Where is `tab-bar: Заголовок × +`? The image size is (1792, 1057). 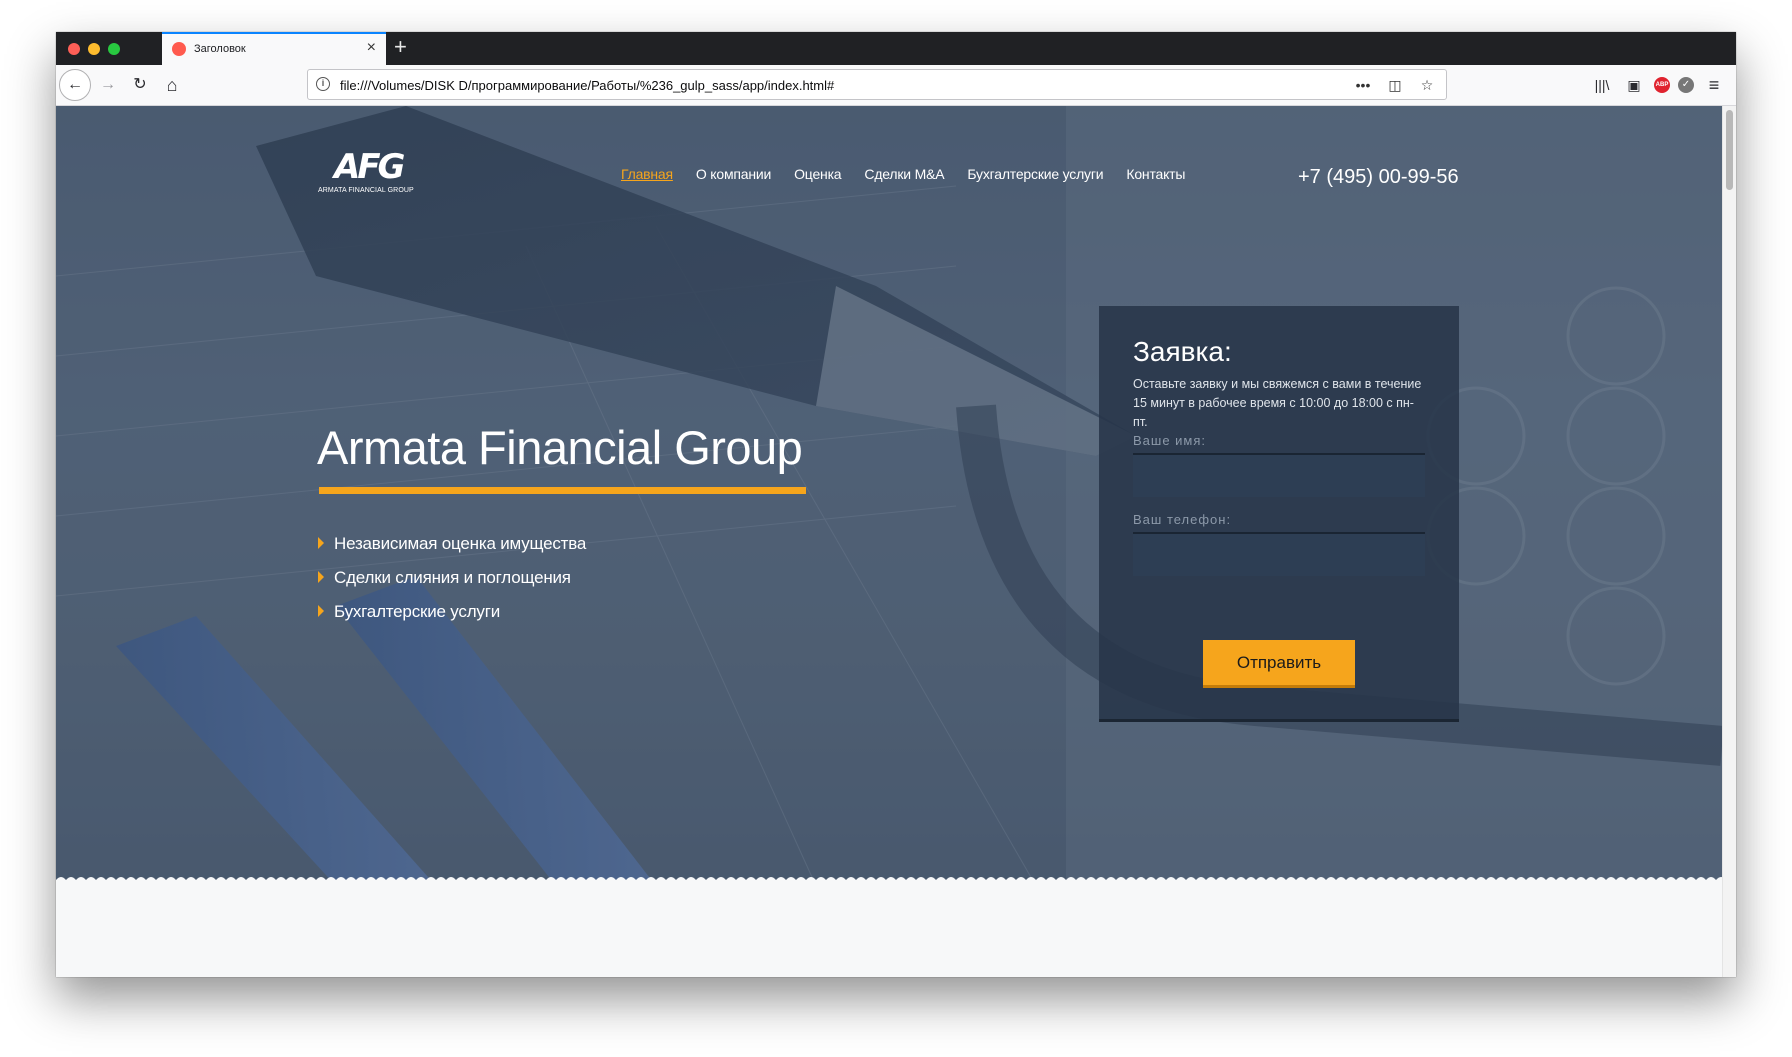 tab-bar: Заголовок × + is located at coordinates (896, 48).